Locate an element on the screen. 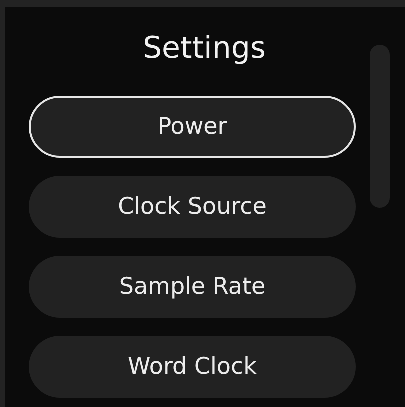 The image size is (405, 407). menu-item: Sample Rate is located at coordinates (192, 287).